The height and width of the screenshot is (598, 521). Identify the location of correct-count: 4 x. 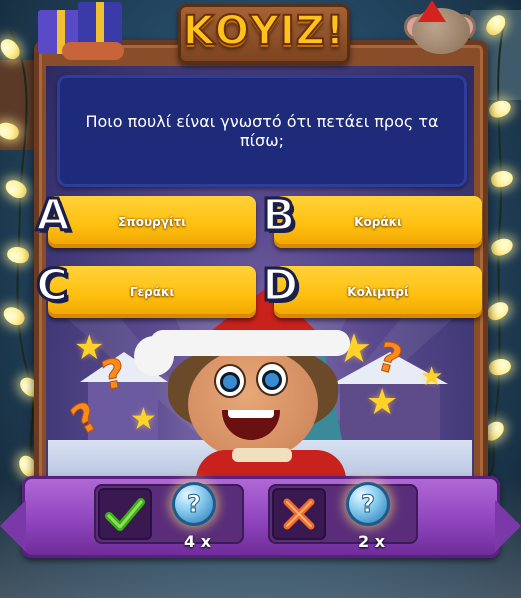
(198, 541).